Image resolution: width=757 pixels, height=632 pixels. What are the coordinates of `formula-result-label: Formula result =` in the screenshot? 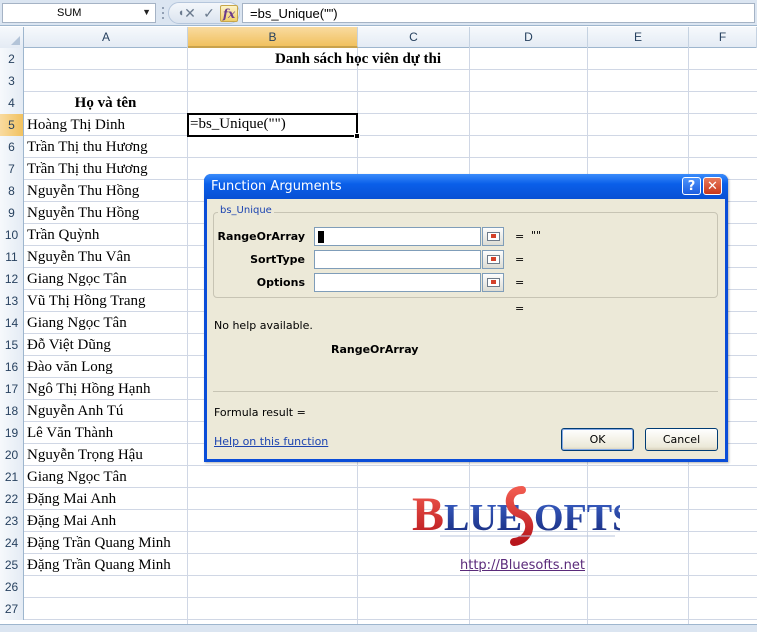 It's located at (260, 412).